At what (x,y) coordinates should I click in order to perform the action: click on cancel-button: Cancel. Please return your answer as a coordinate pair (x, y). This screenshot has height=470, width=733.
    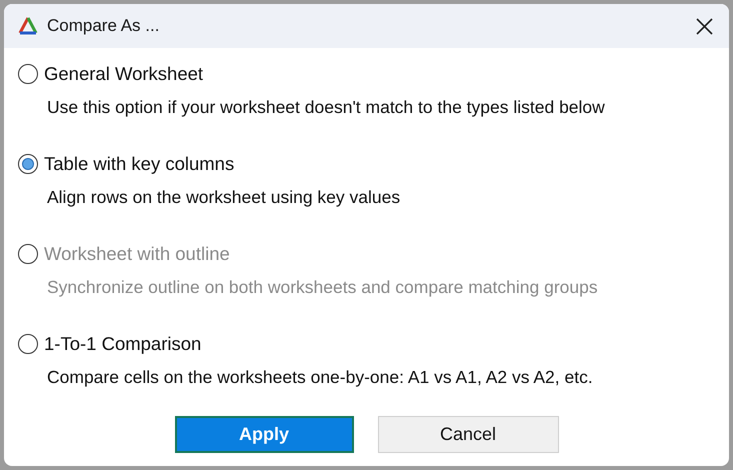
    Looking at the image, I should click on (468, 434).